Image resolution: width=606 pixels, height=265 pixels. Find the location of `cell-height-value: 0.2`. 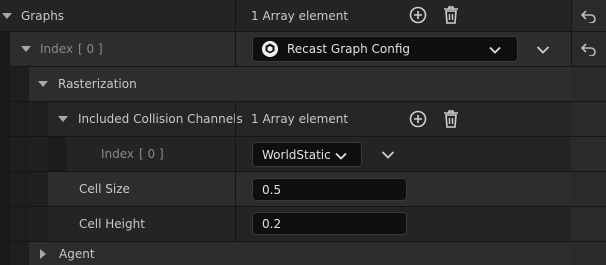

cell-height-value: 0.2 is located at coordinates (272, 223).